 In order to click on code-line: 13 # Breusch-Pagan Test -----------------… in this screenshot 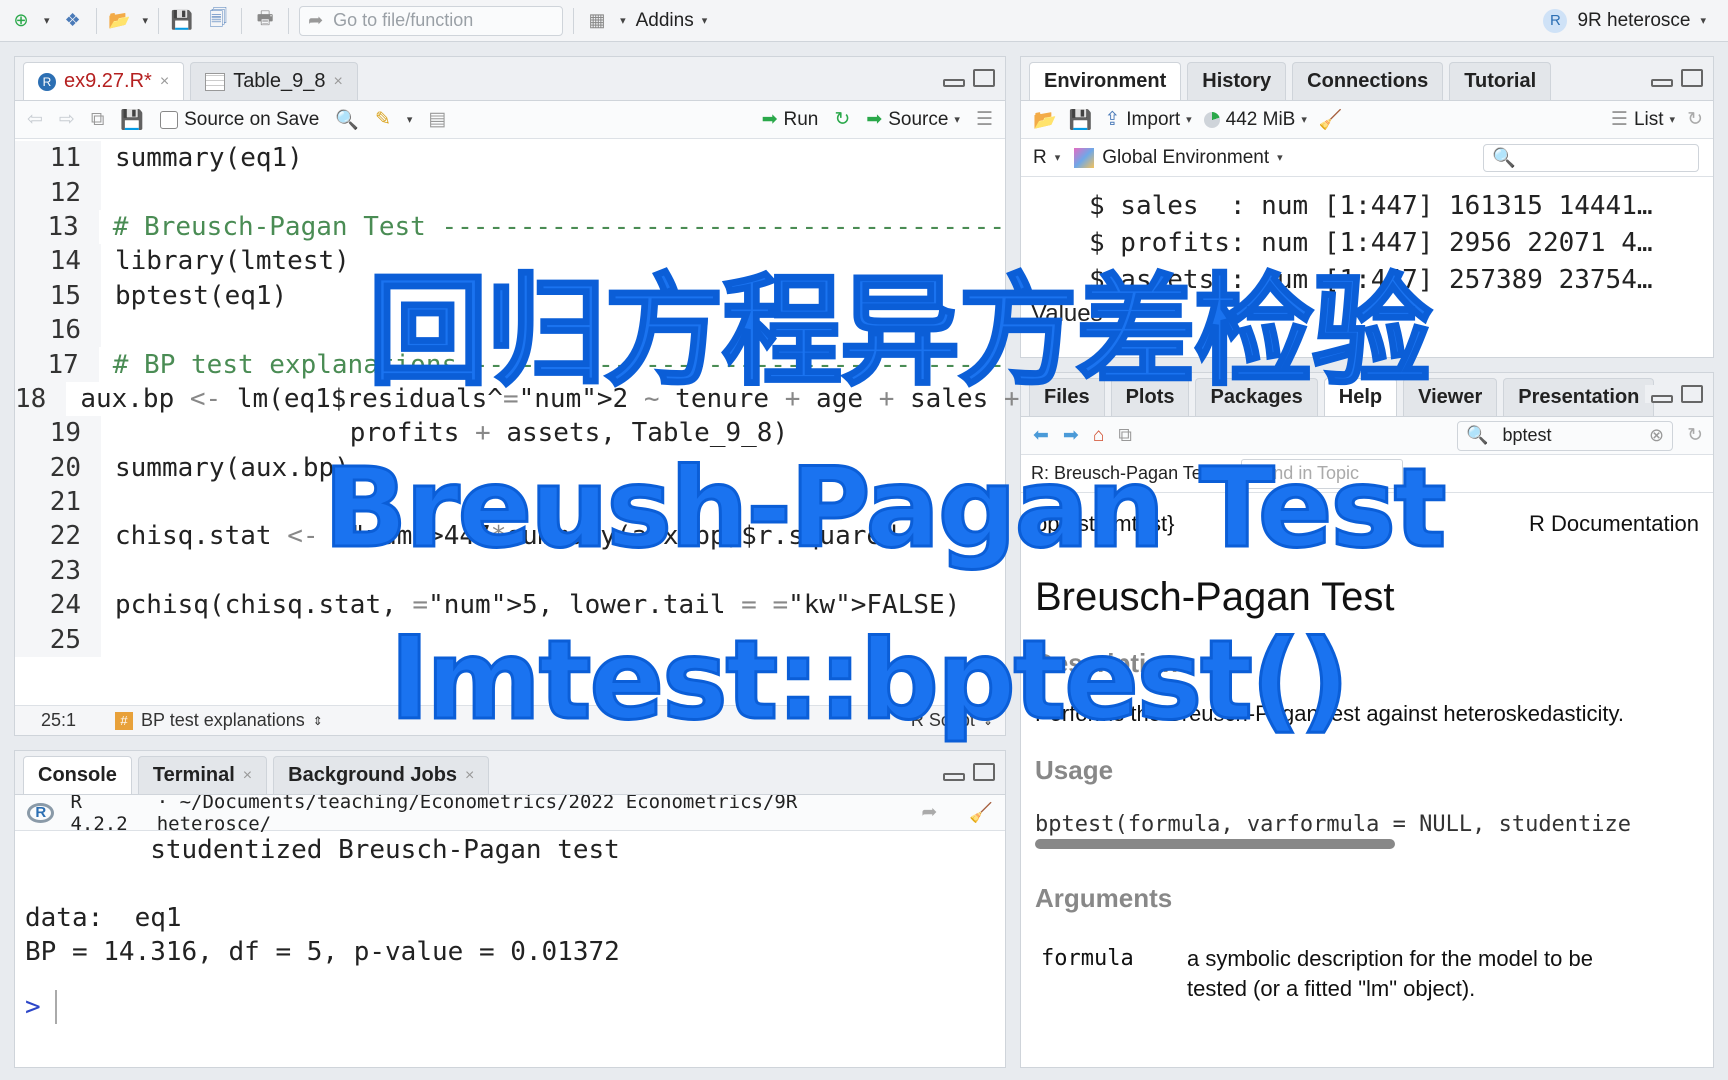, I will do `click(510, 227)`.